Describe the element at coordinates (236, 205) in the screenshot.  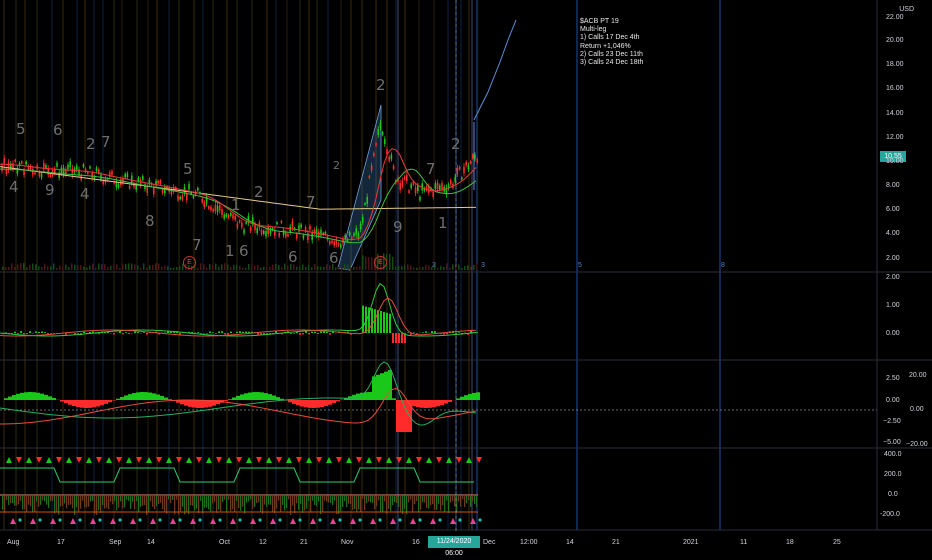
I see `wave-count-label: 1` at that location.